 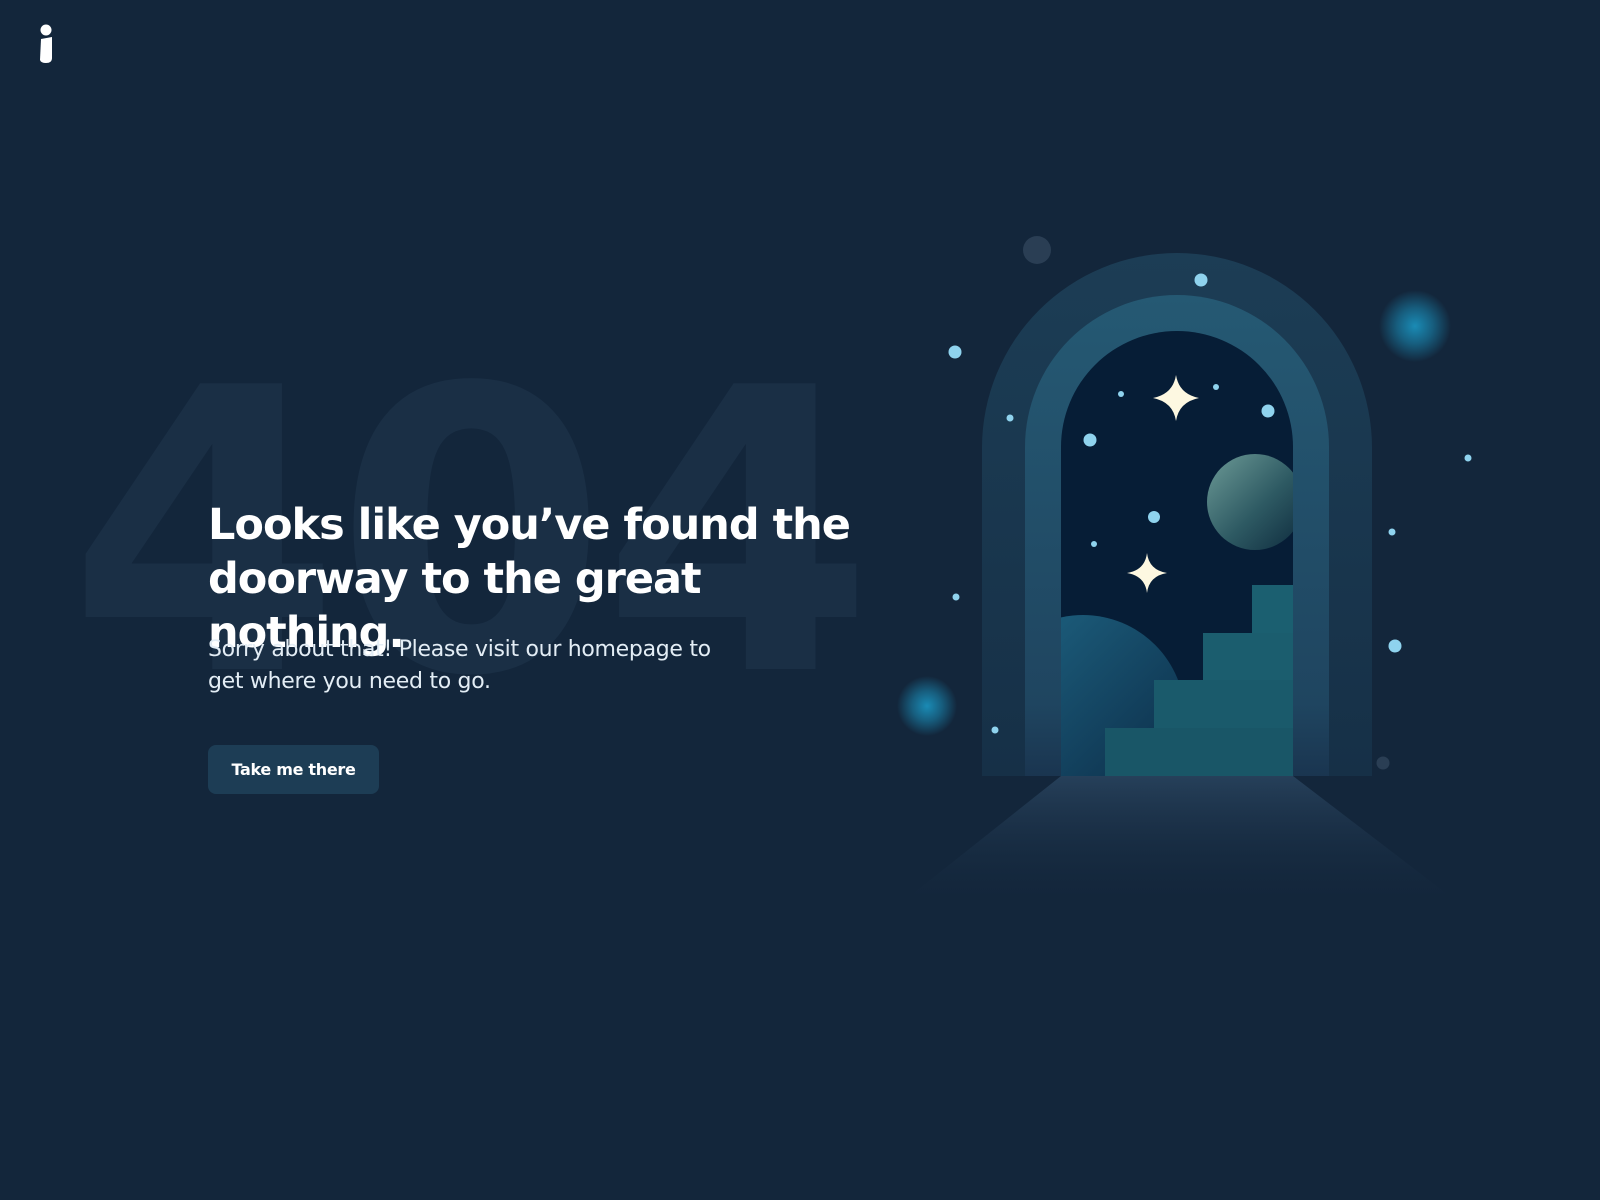 I want to click on brand-i-logo-icon, so click(x=46, y=44).